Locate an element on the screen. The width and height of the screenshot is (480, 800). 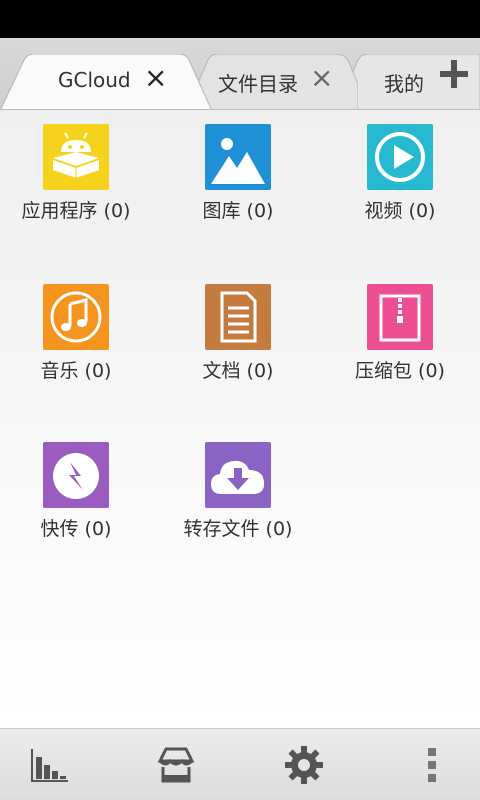
more-menu-button is located at coordinates (426, 764).